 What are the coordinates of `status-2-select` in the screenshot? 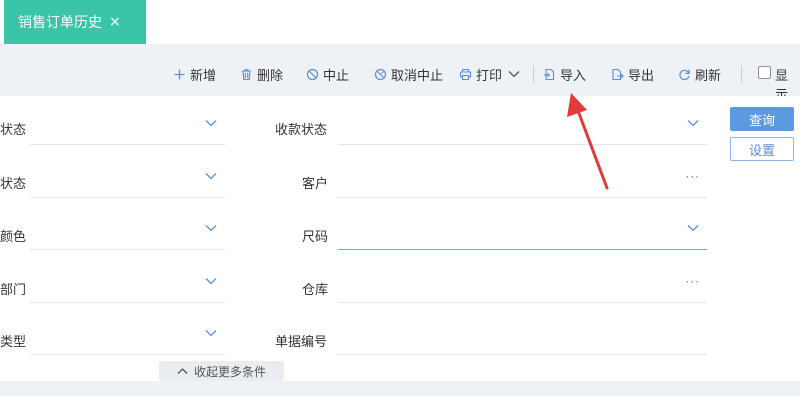 It's located at (127, 178).